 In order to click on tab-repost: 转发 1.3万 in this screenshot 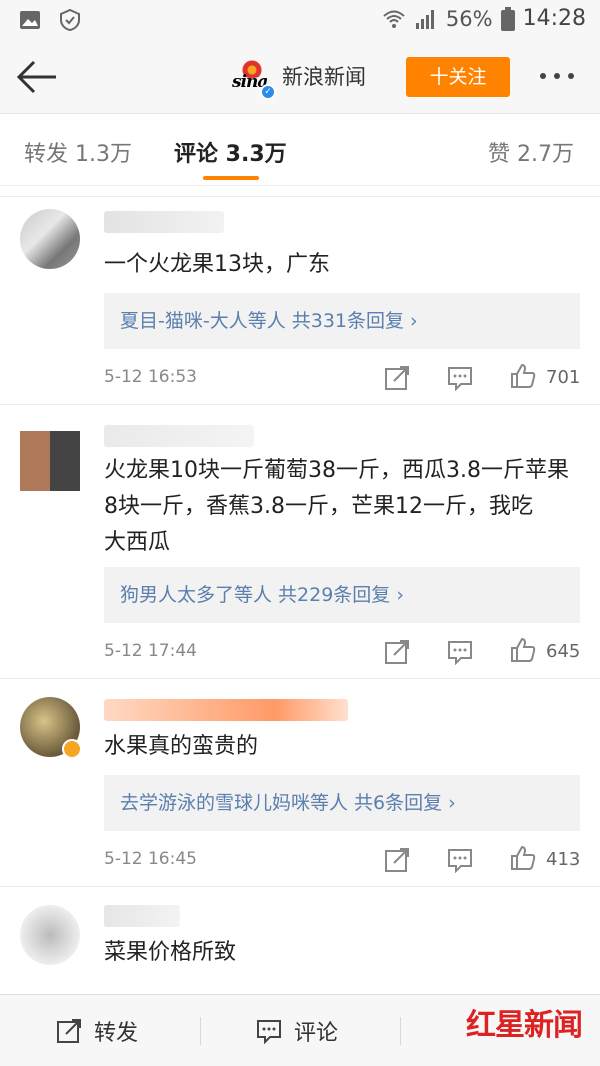, I will do `click(78, 152)`.